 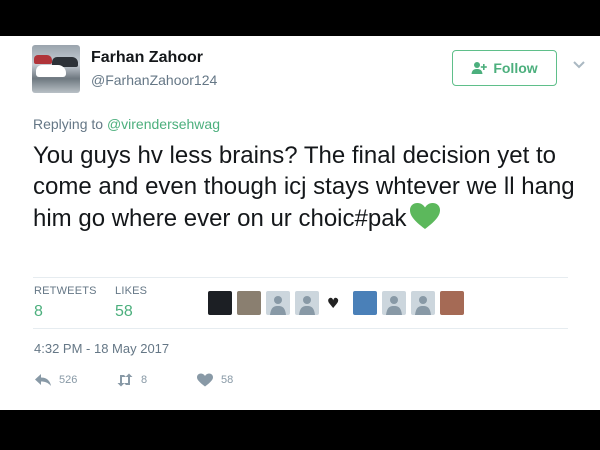 I want to click on like-action: 58, so click(x=214, y=380).